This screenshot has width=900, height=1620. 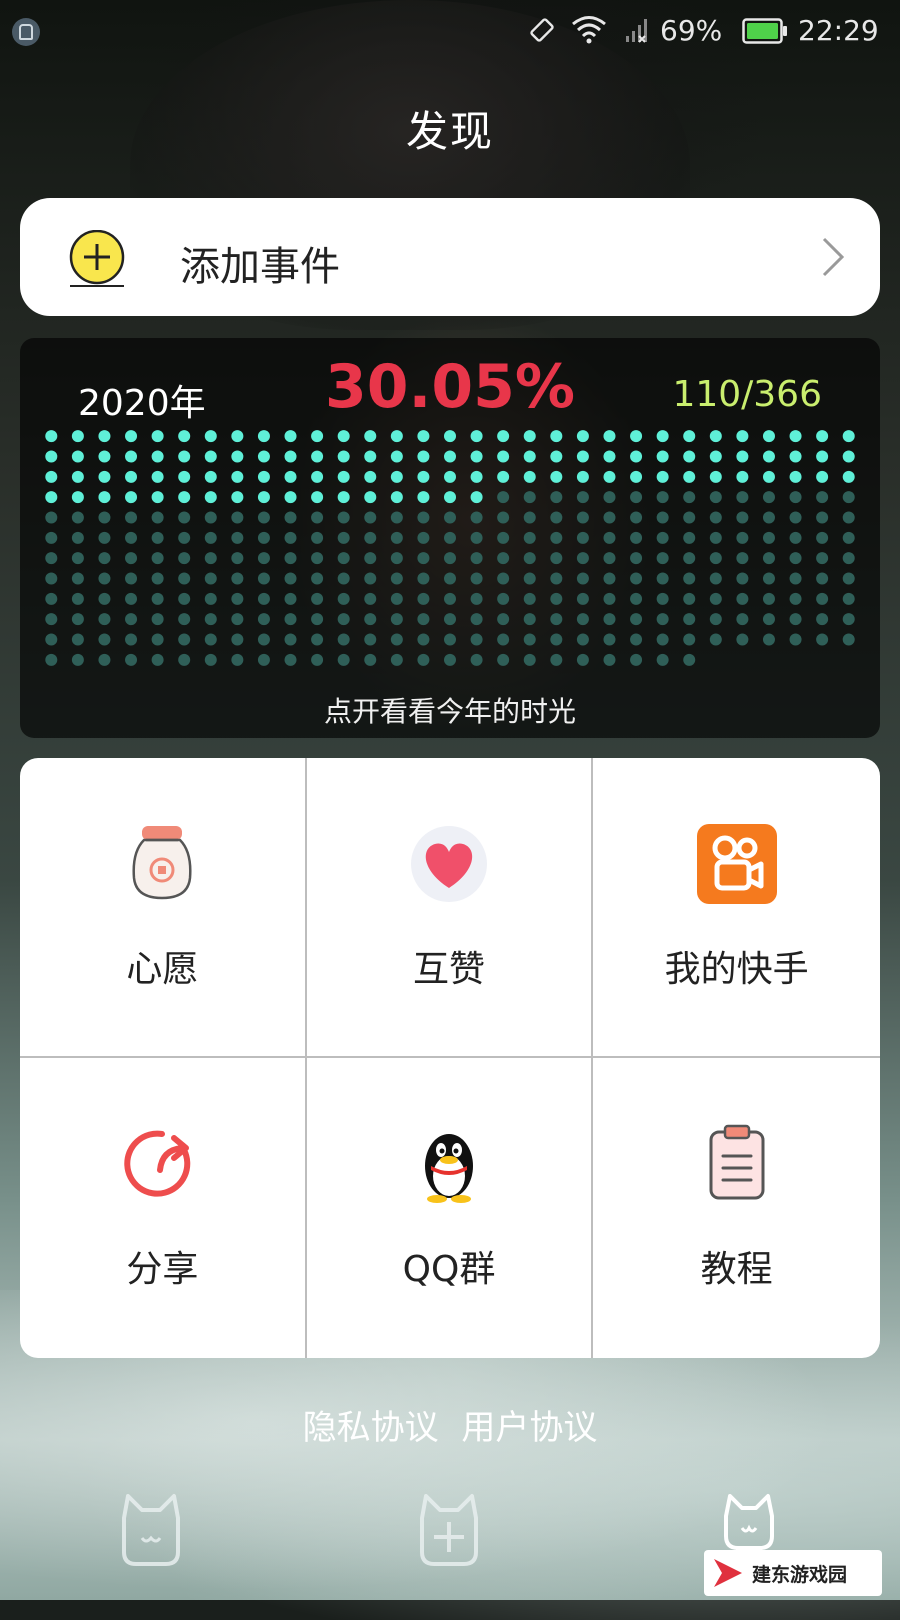 I want to click on battery-icon, so click(x=764, y=31).